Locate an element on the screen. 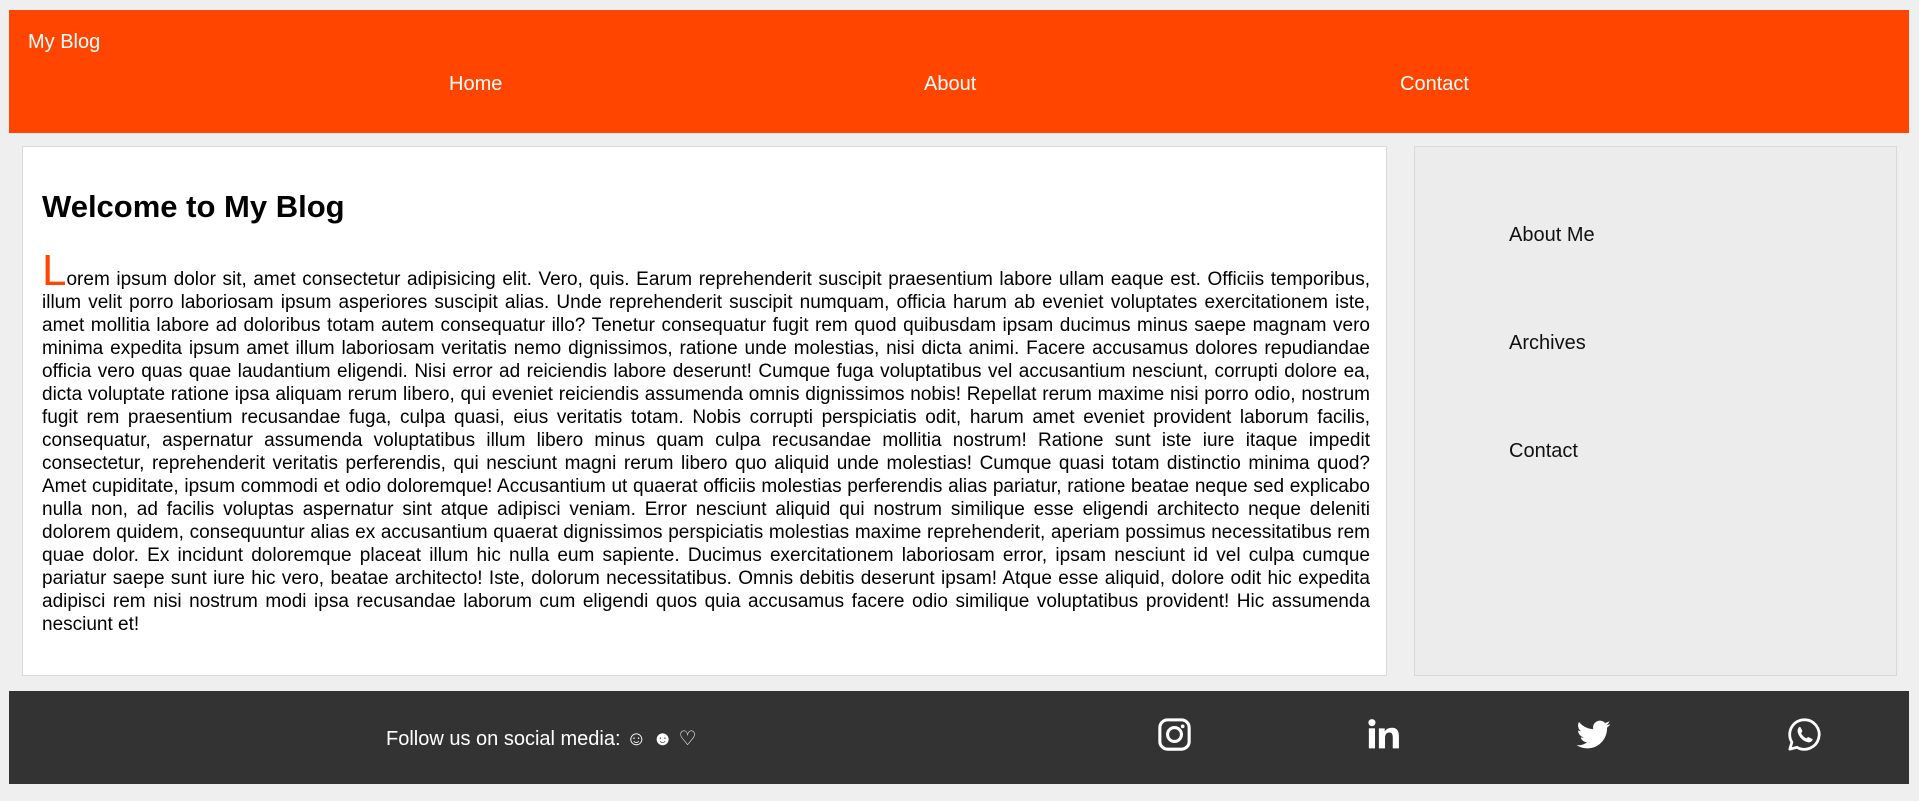 The width and height of the screenshot is (1919, 801). sidebar-item-contact: Contact is located at coordinates (1543, 451).